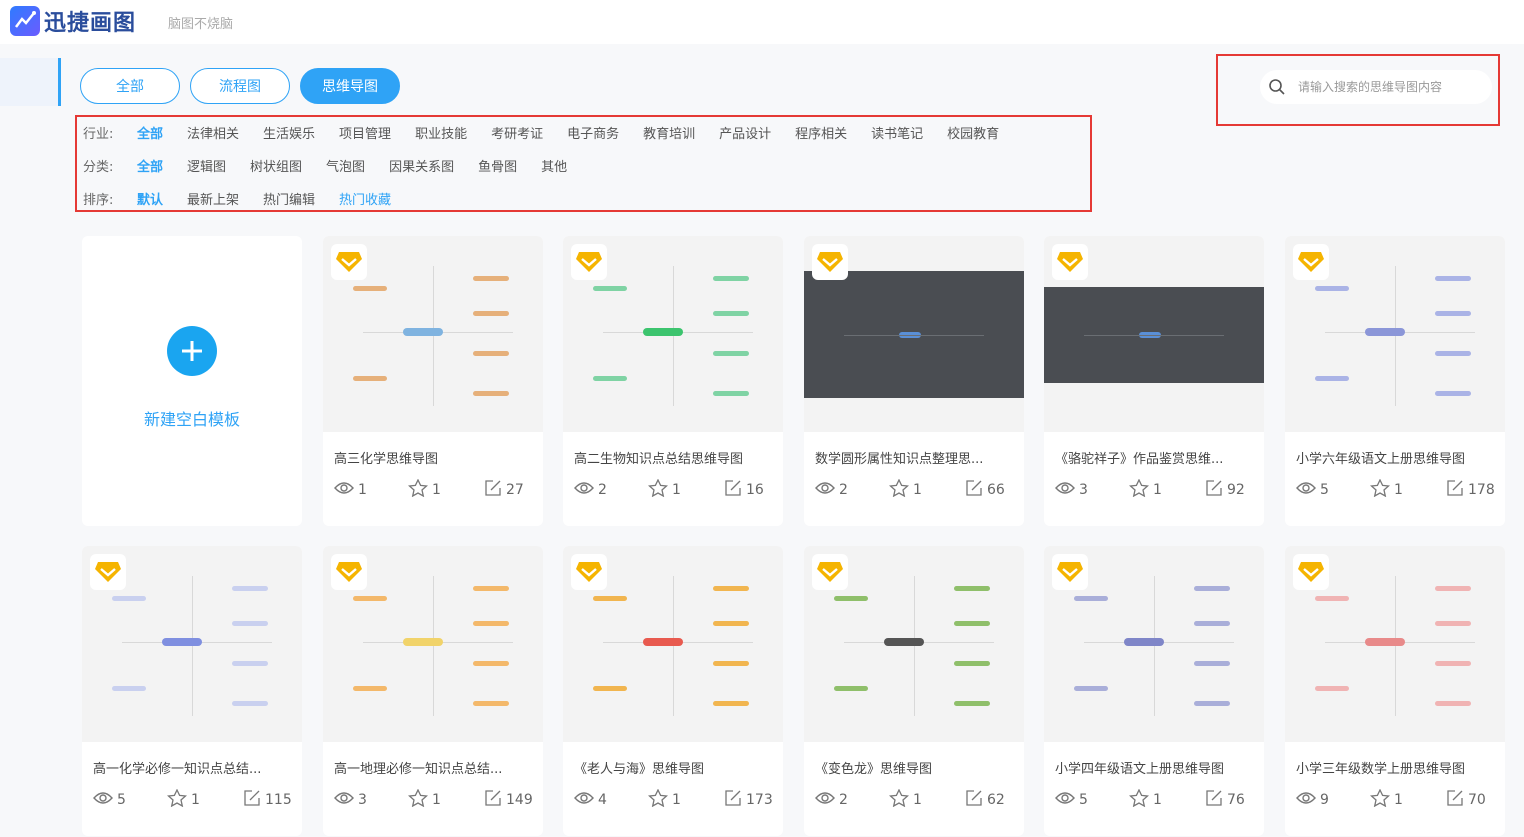 This screenshot has width=1524, height=837. Describe the element at coordinates (744, 490) in the screenshot. I see `edit-count: 16` at that location.